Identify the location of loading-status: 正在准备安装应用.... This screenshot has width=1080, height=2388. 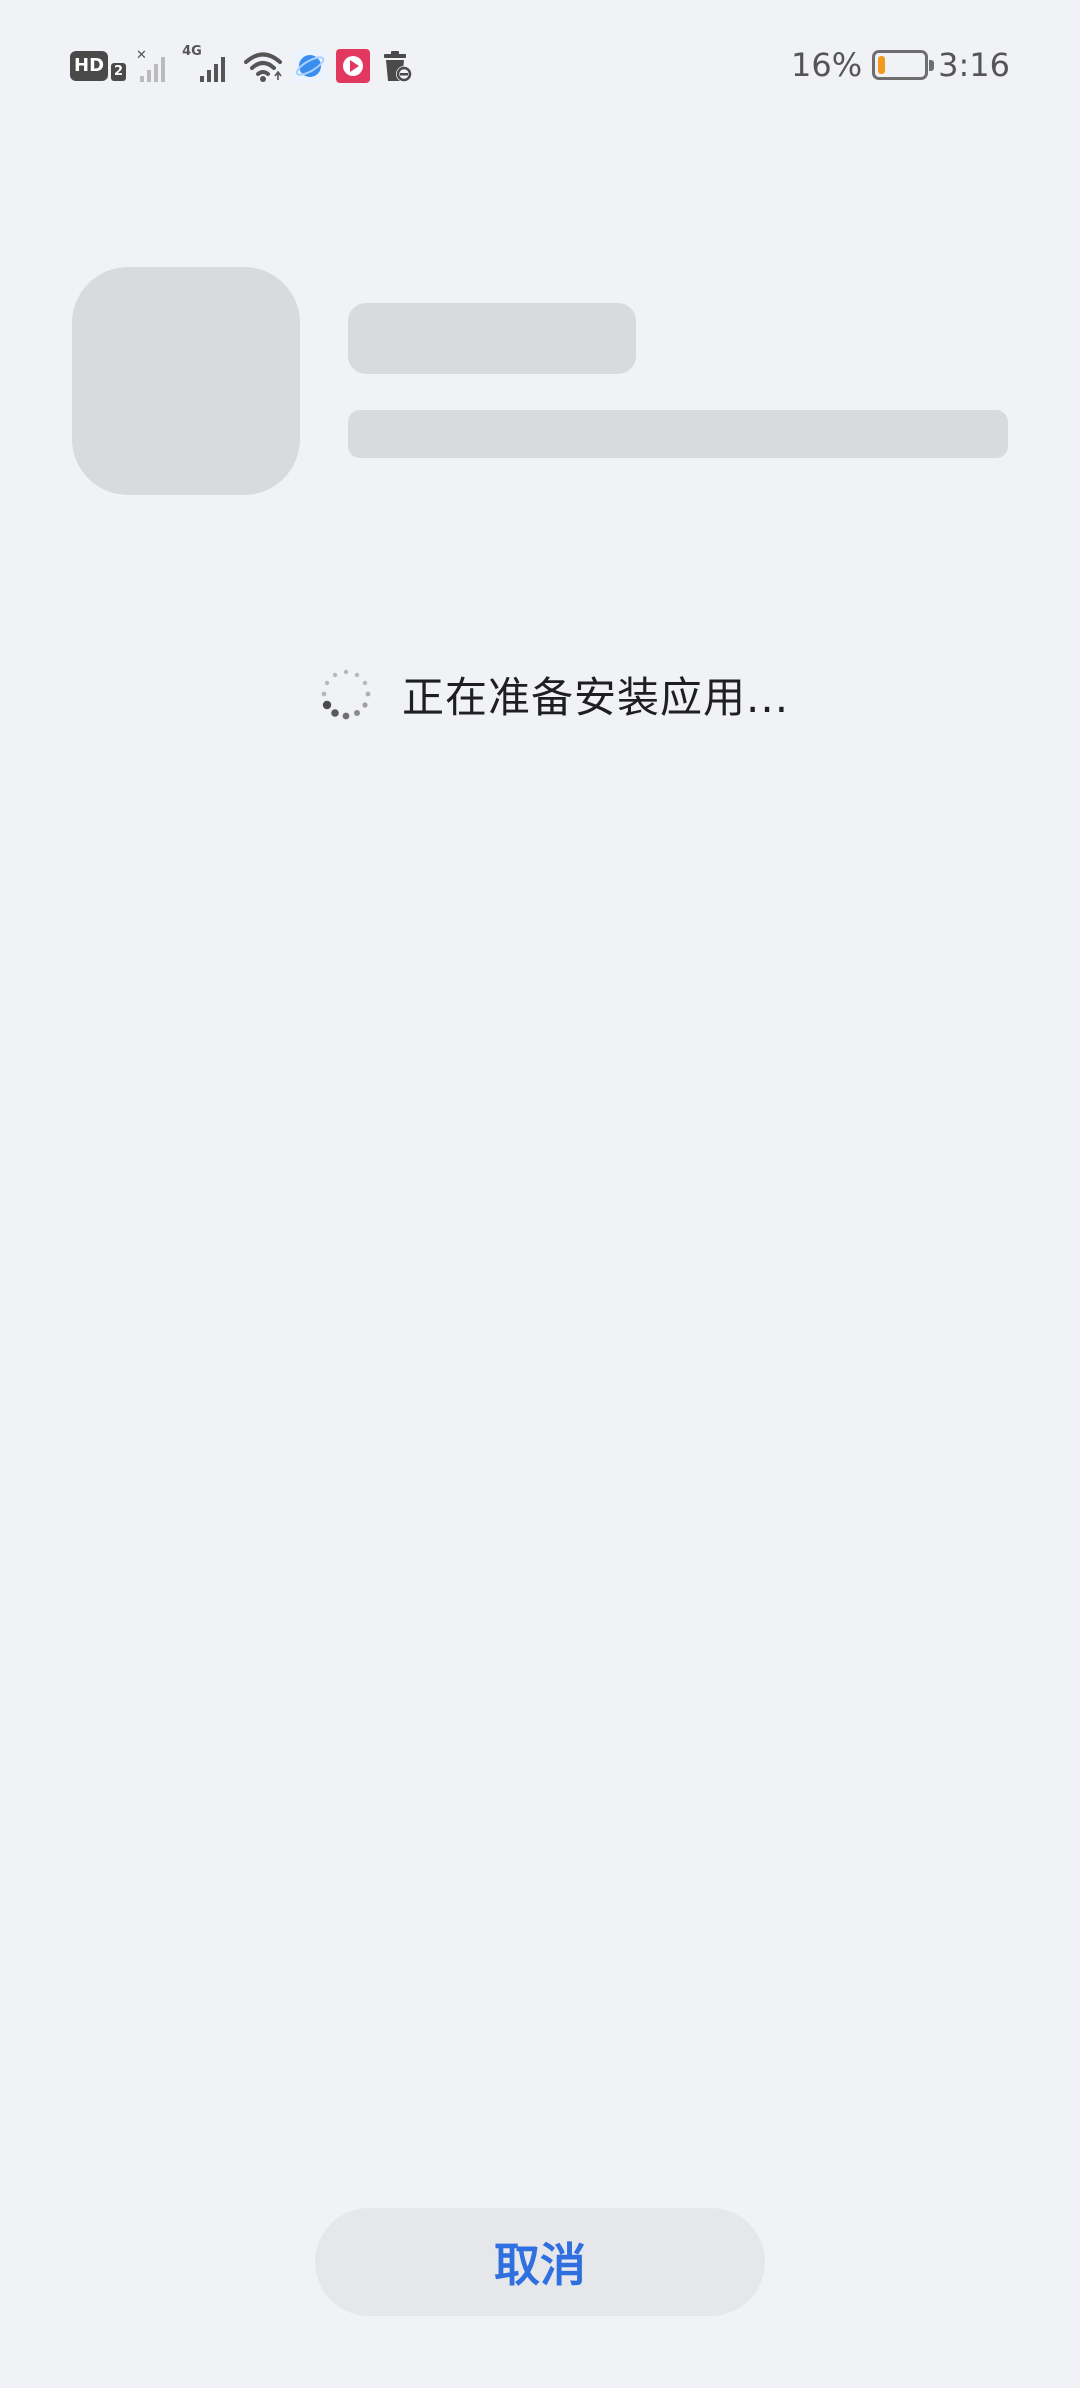
(553, 694).